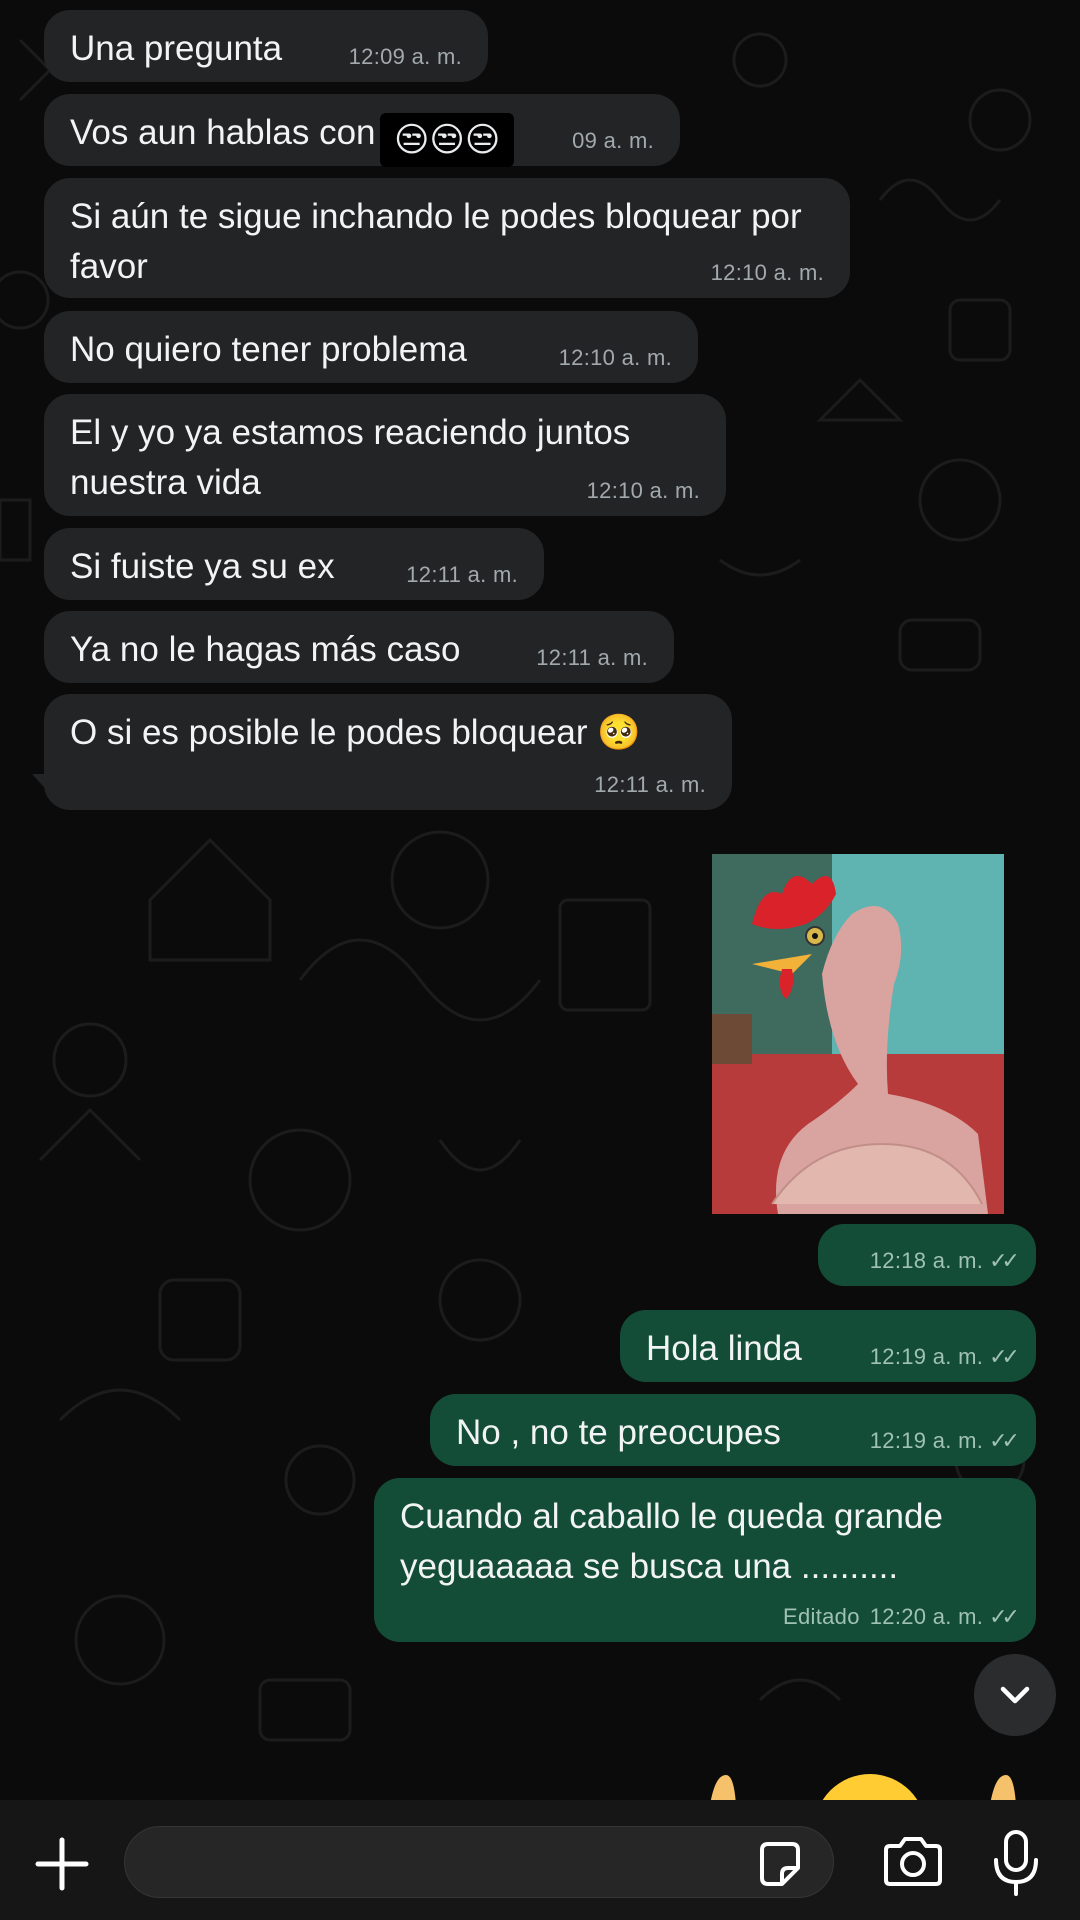  What do you see at coordinates (223, 132) in the screenshot?
I see `message-text: Vos aun hablas con` at bounding box center [223, 132].